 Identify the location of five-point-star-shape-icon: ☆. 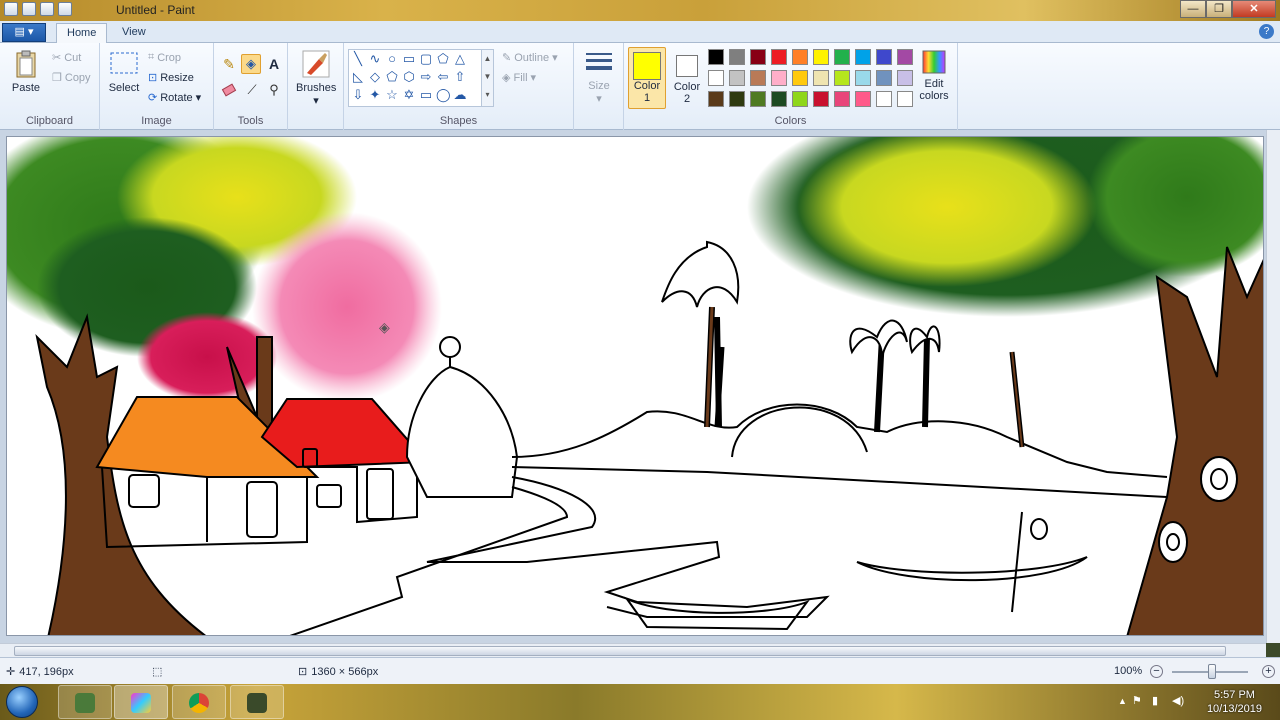
(392, 95).